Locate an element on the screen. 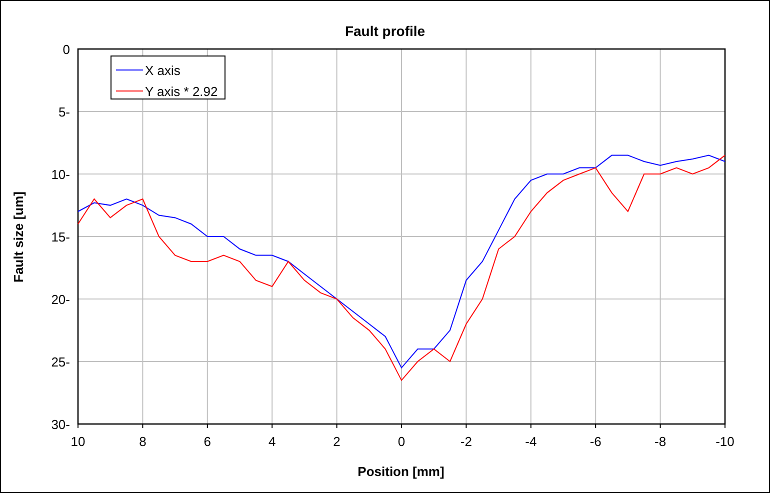 The height and width of the screenshot is (493, 770). tick-label: 30- is located at coordinates (60, 424).